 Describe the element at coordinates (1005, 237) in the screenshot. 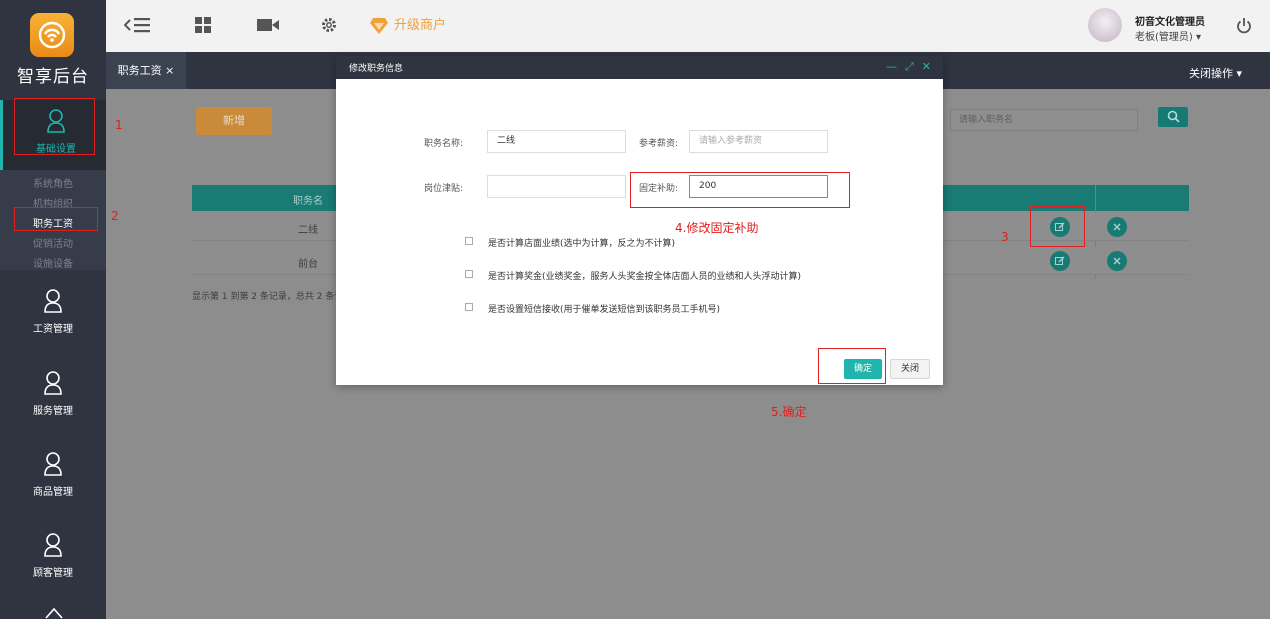

I see `annotation-number-3: 3` at that location.